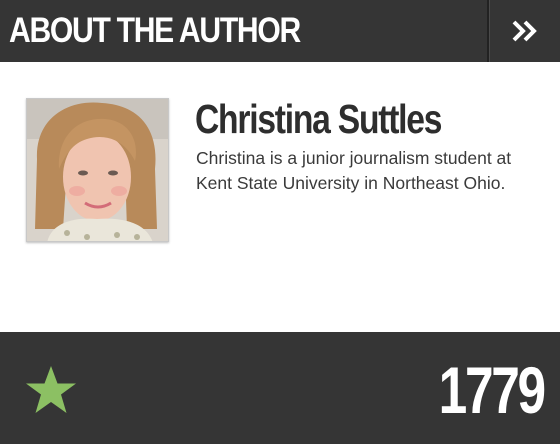 The image size is (560, 444). I want to click on double-chevron-right-icon, so click(524, 31).